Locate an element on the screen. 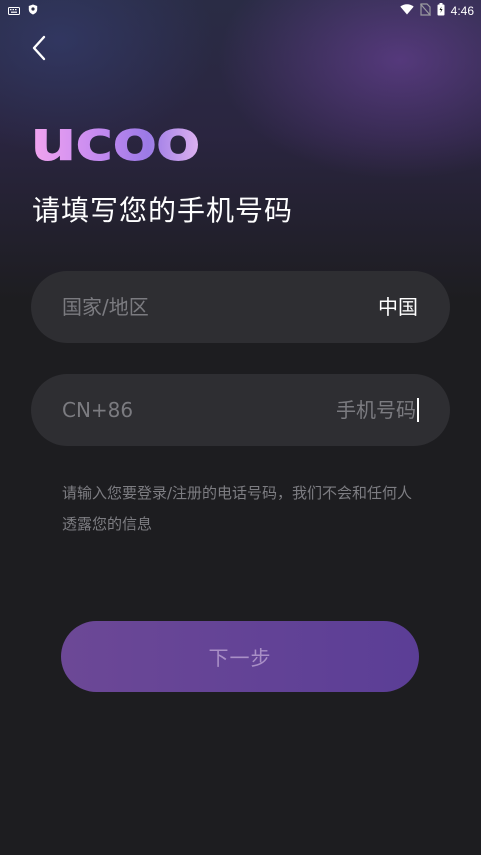 The height and width of the screenshot is (855, 481). status-bar: 4:46 is located at coordinates (240, 11).